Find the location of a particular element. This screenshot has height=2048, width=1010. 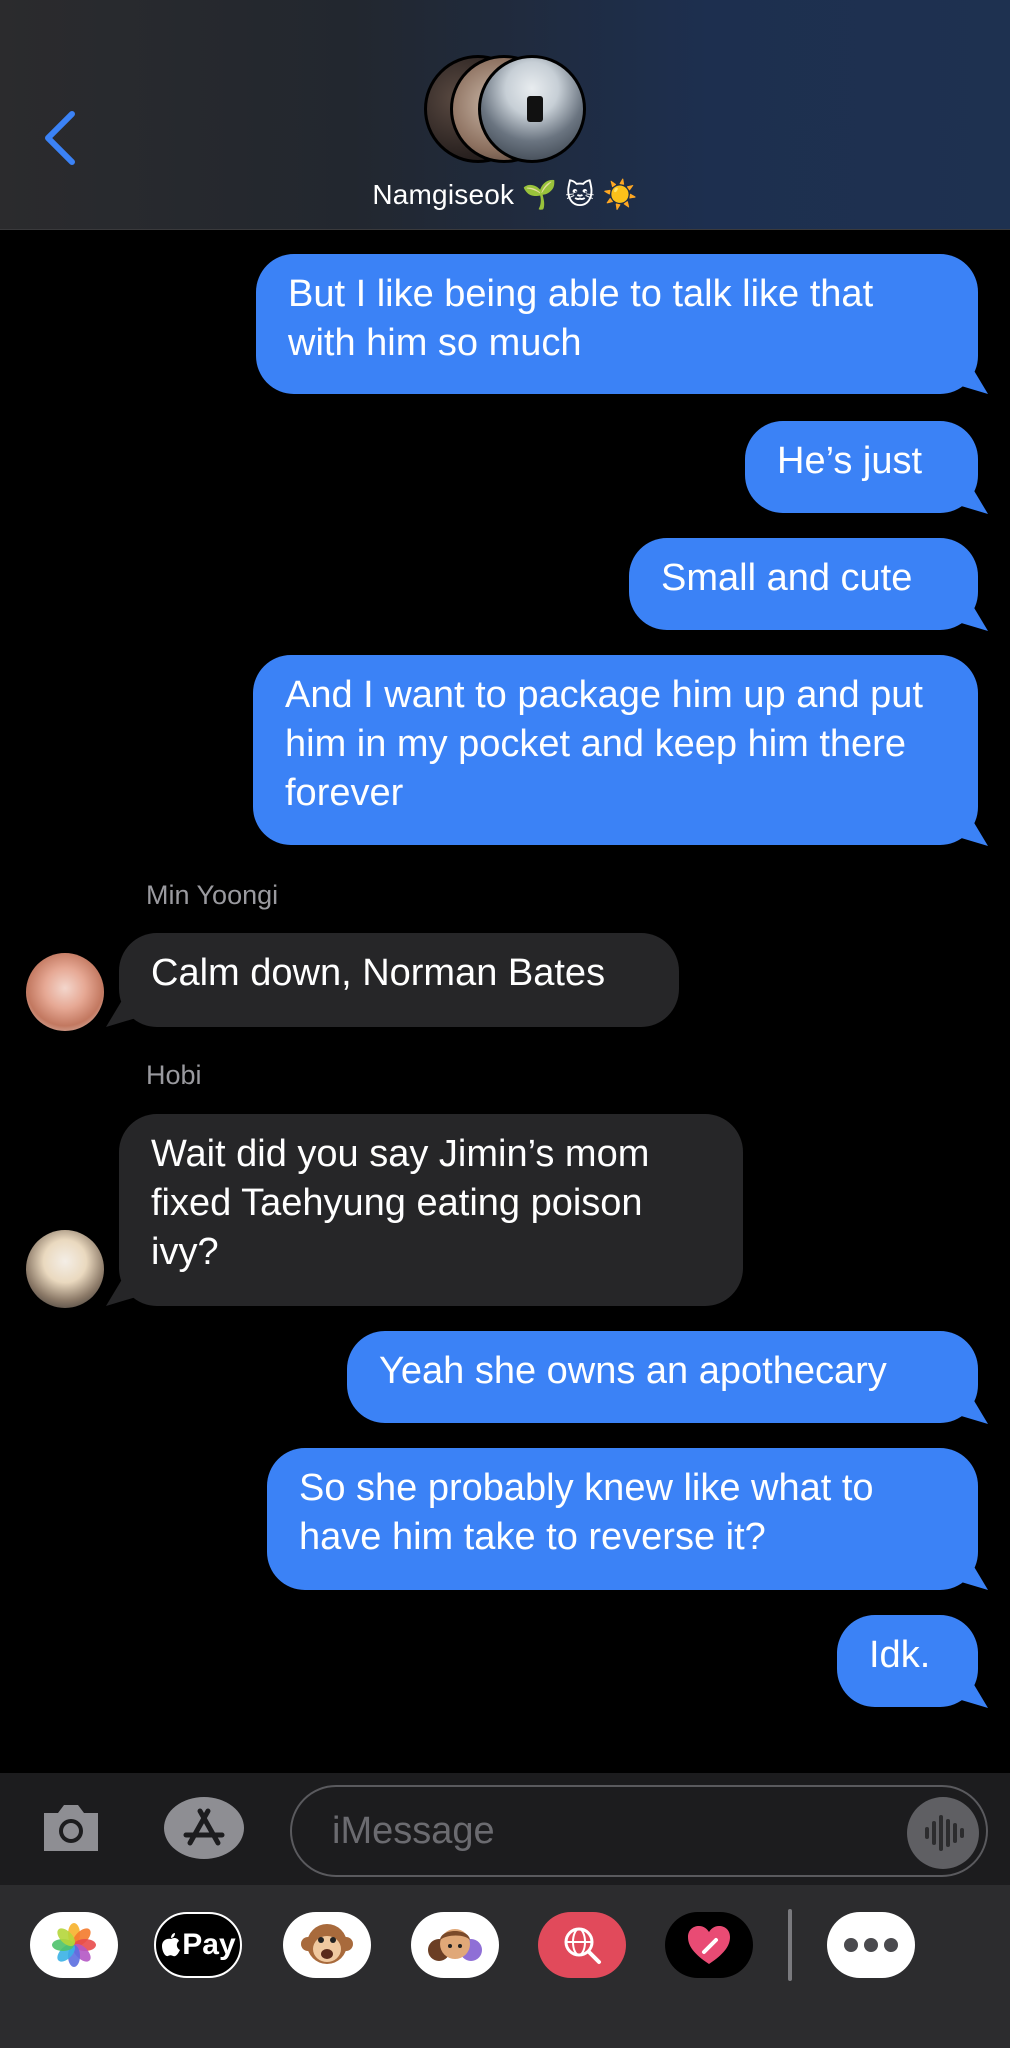

sender-name: Hobi is located at coordinates (174, 1075).